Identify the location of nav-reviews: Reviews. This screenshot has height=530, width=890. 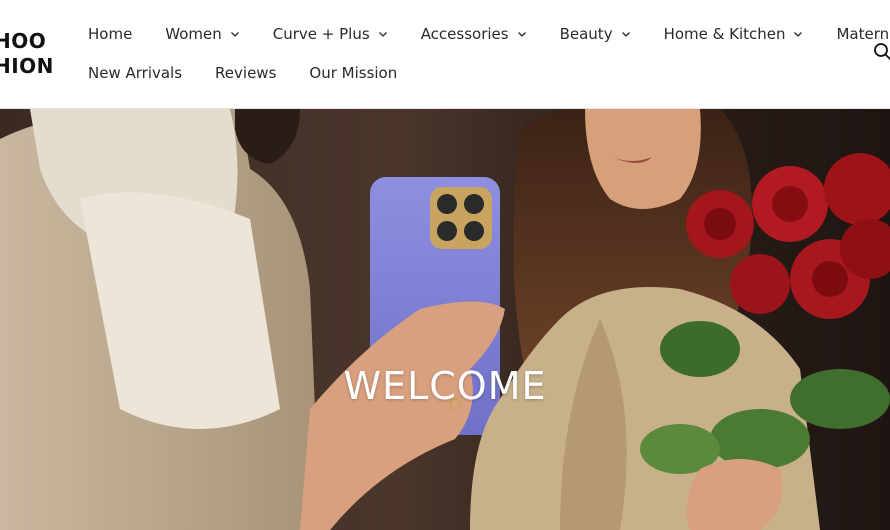
(245, 73).